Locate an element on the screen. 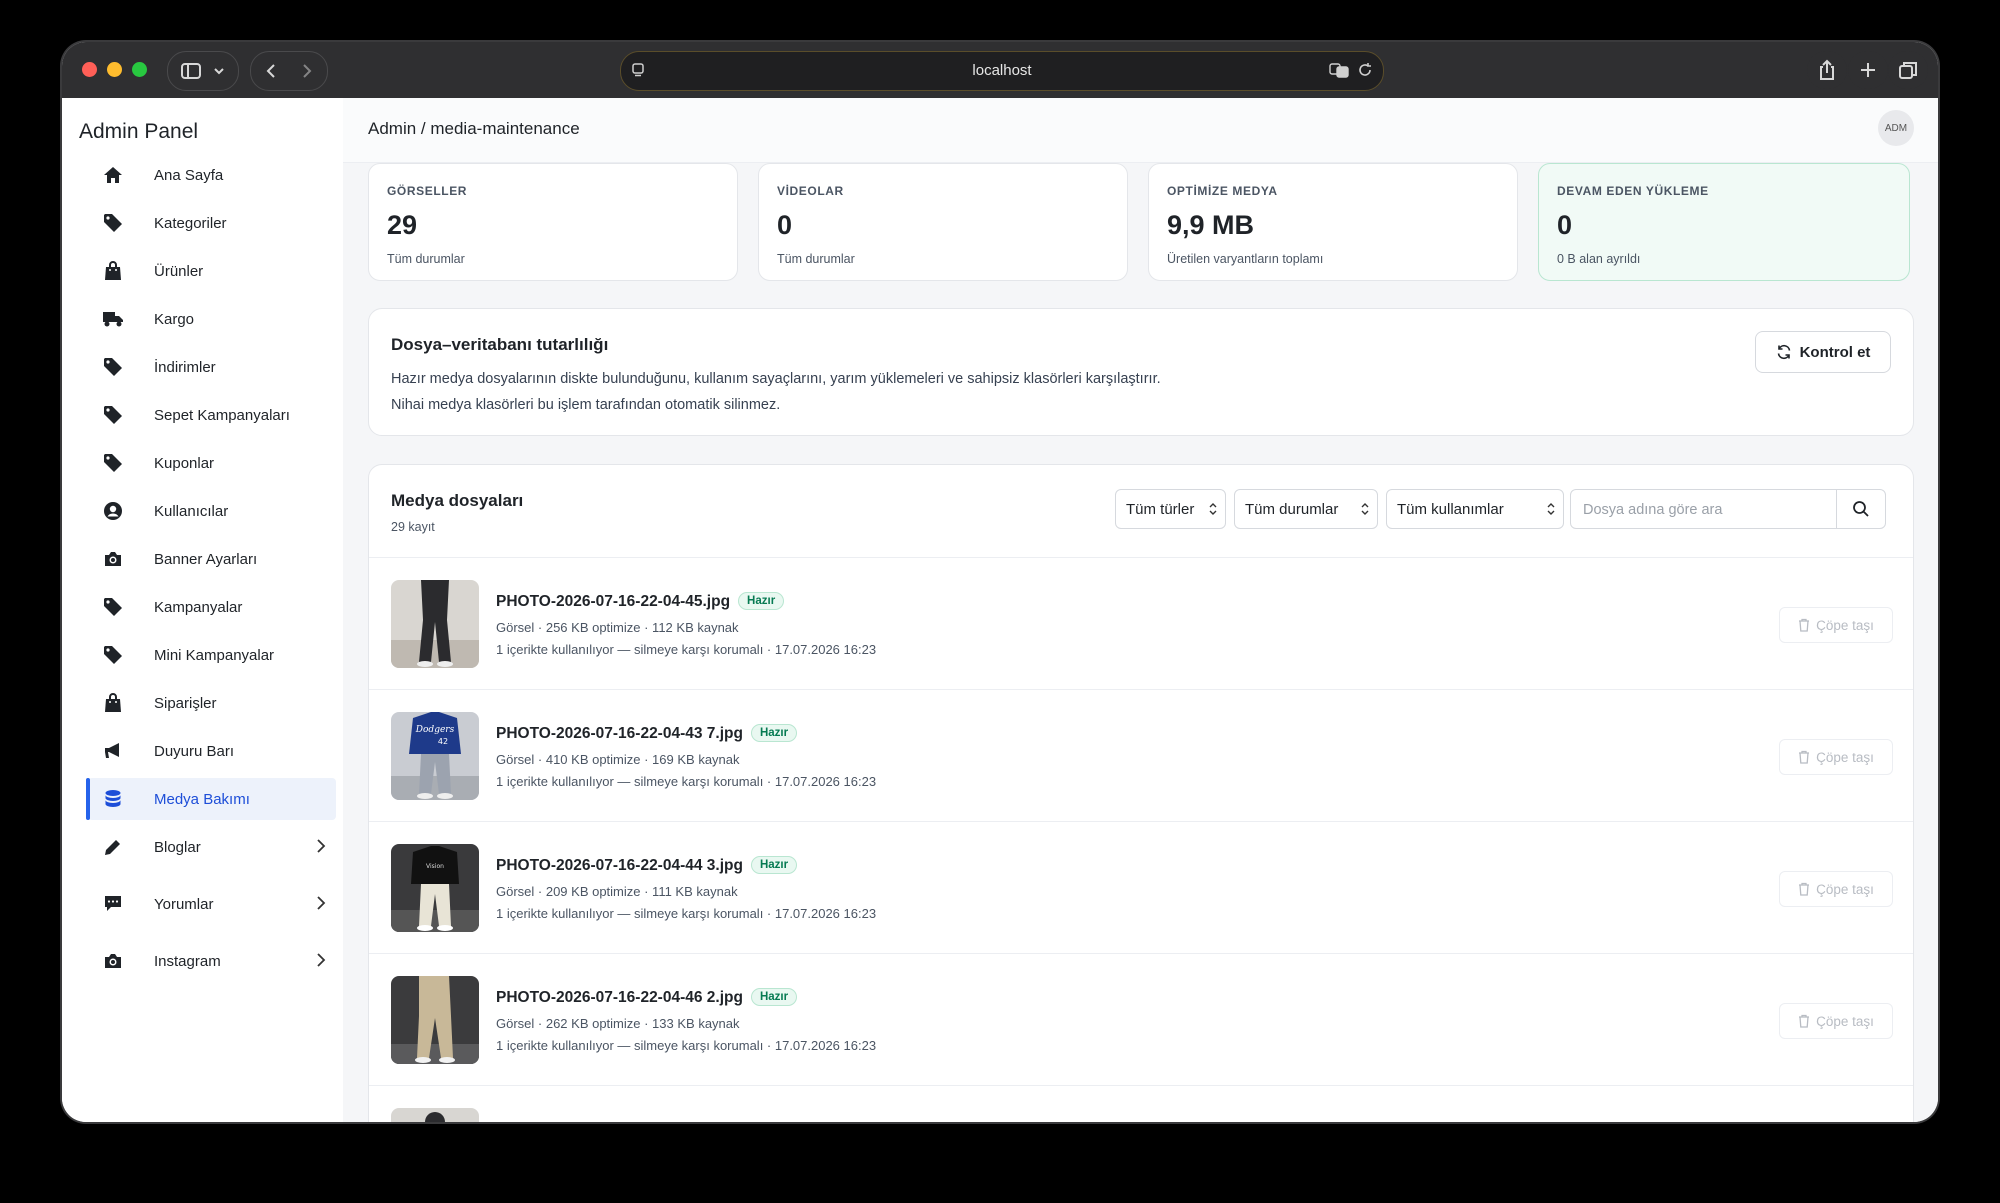 The image size is (2000, 1203). sidebar-toggle-button is located at coordinates (203, 71).